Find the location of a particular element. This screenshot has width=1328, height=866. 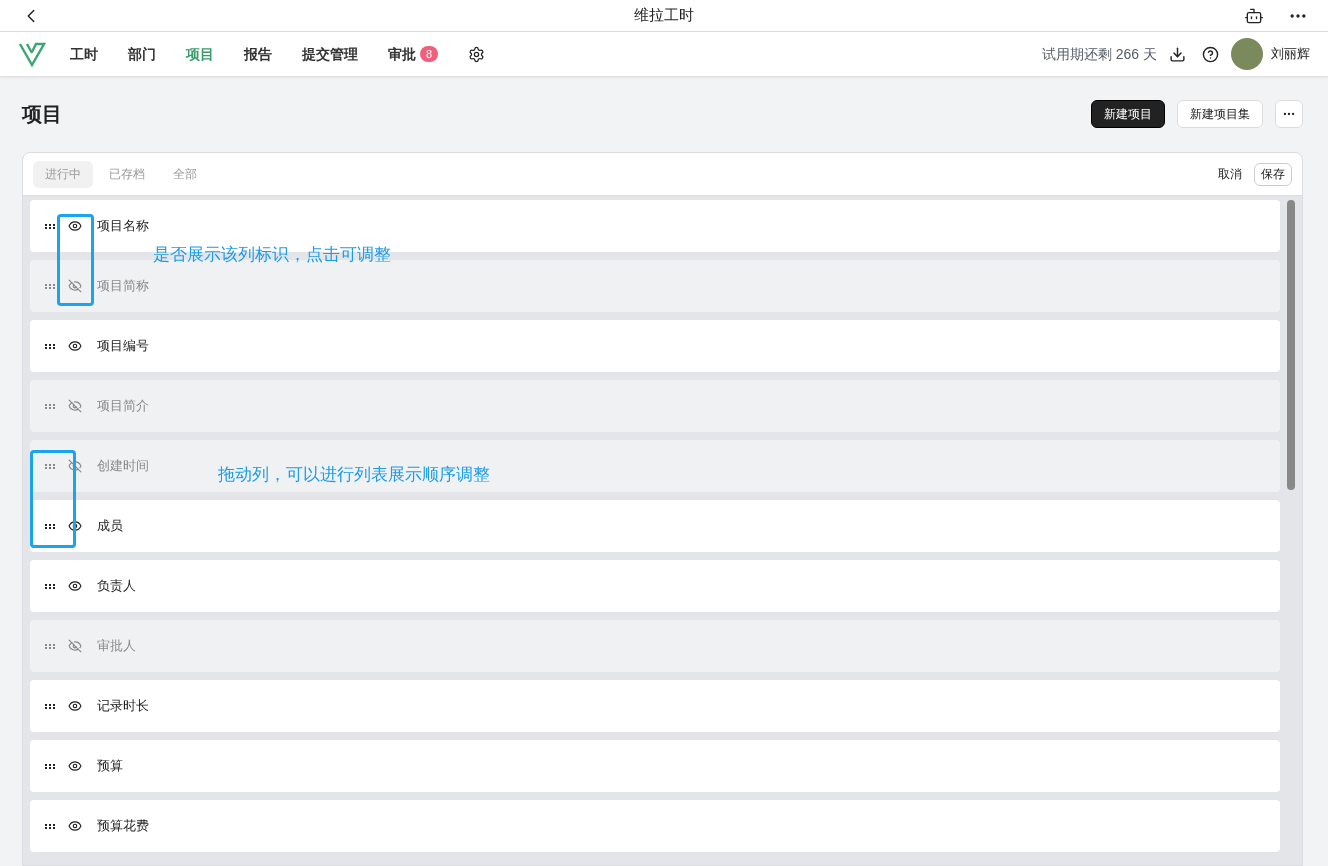

page-title: 项目 is located at coordinates (42, 114).